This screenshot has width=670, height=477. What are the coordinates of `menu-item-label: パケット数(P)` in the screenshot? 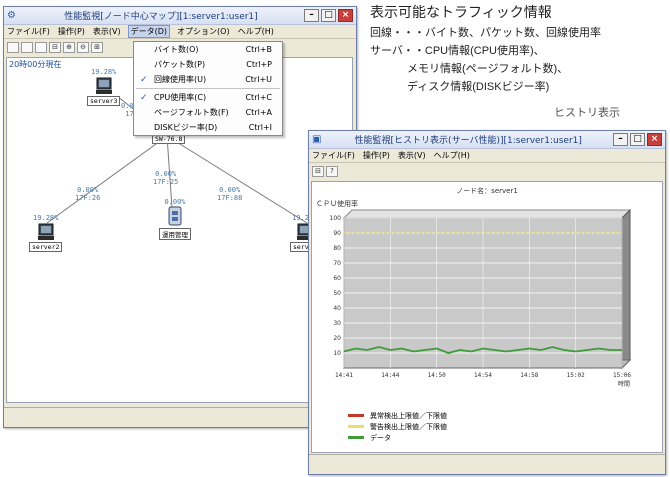 It's located at (180, 64).